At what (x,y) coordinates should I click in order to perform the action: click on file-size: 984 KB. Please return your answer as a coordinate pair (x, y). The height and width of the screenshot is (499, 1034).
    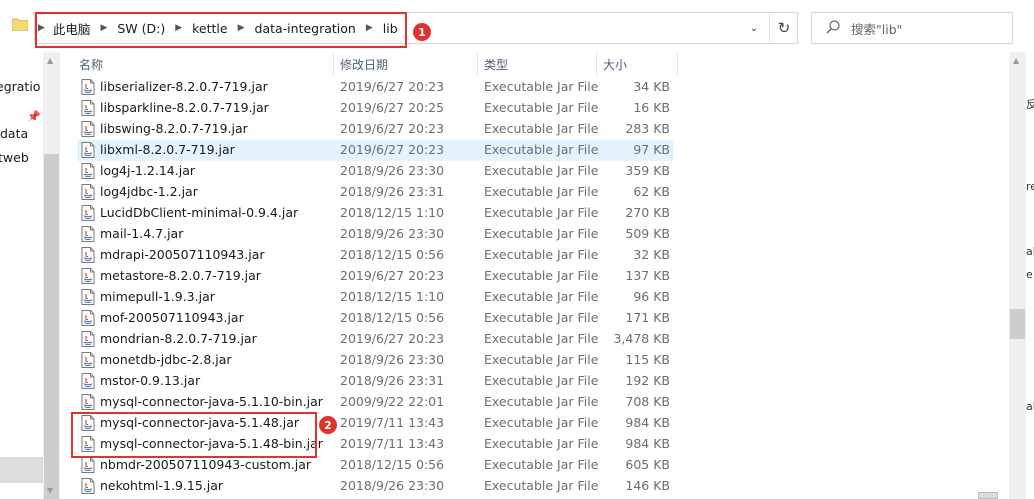
    Looking at the image, I should click on (647, 443).